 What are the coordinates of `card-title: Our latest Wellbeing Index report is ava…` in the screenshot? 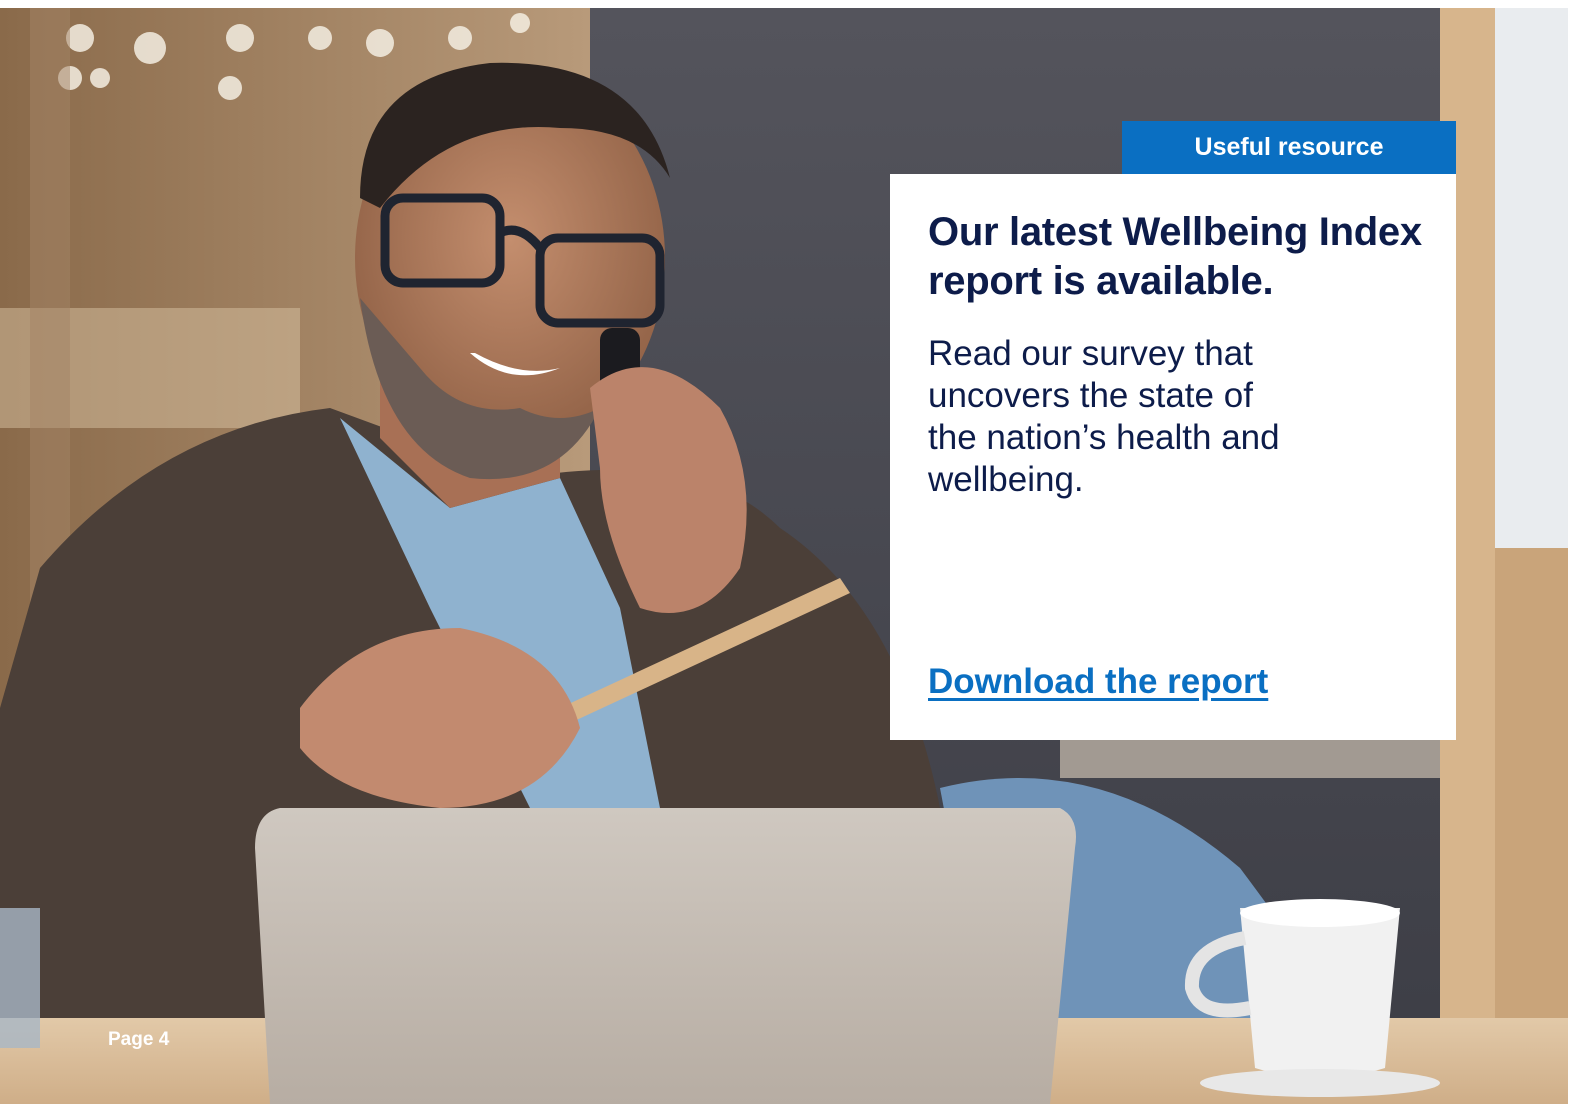 It's located at (1175, 256).